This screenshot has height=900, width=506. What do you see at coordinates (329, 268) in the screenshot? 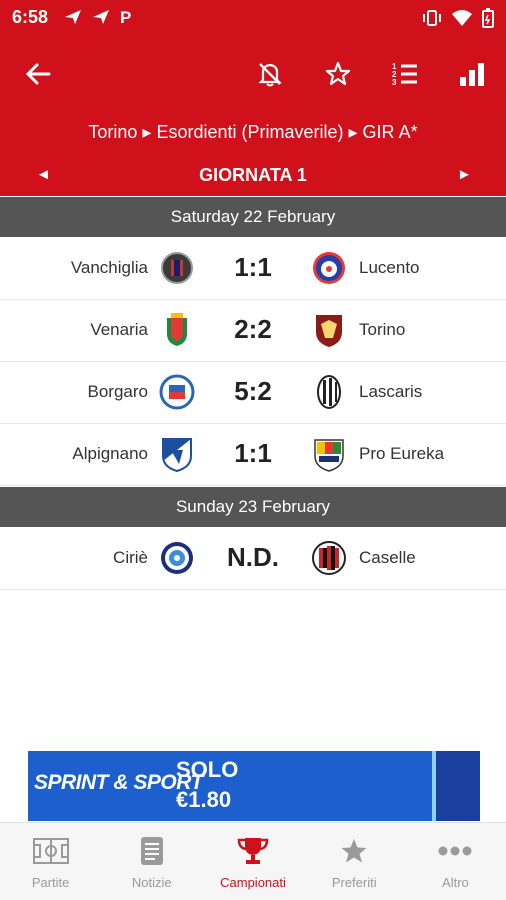
I see `lucento-crest-icon` at bounding box center [329, 268].